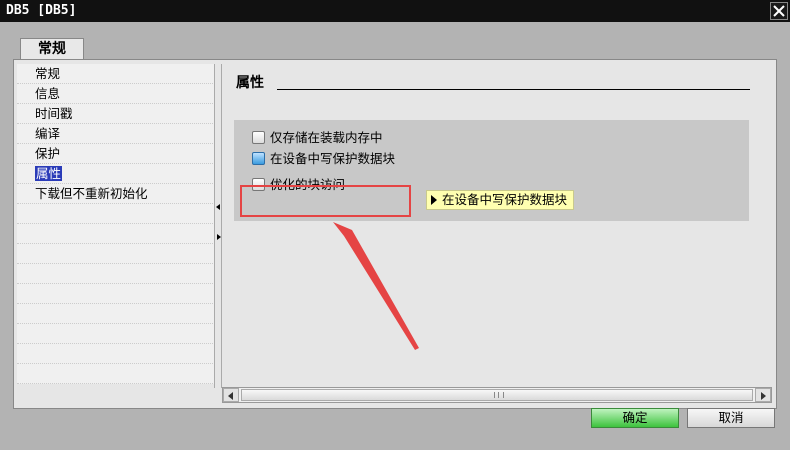 The width and height of the screenshot is (790, 450). I want to click on section-divider, so click(513, 89).